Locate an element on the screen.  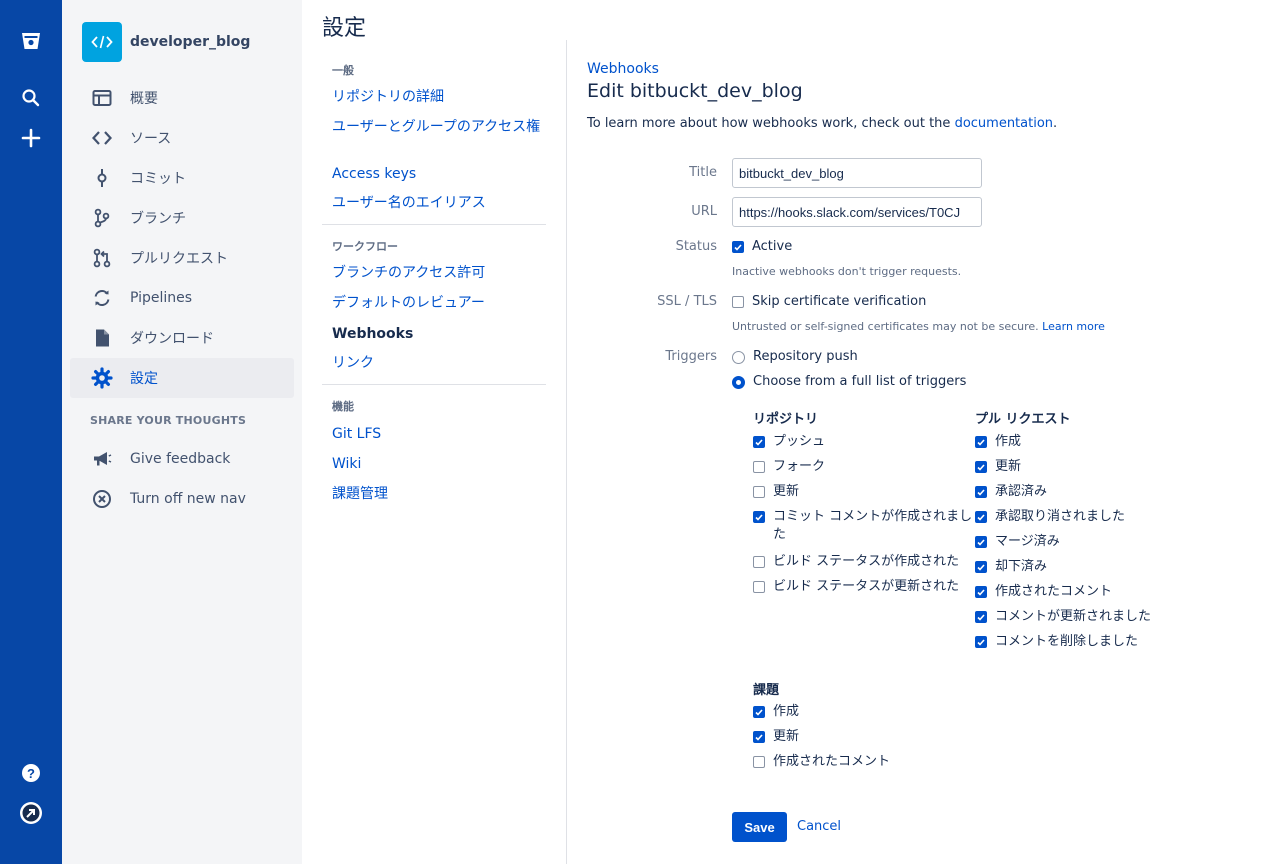
turn-off-new-nav-button: Turn off new nav is located at coordinates (182, 499).